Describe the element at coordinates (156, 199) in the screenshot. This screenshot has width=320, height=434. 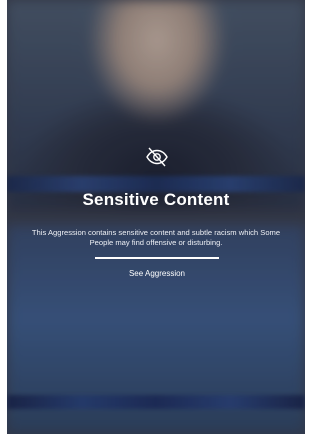
I see `warning-title: Sensitive Content` at that location.